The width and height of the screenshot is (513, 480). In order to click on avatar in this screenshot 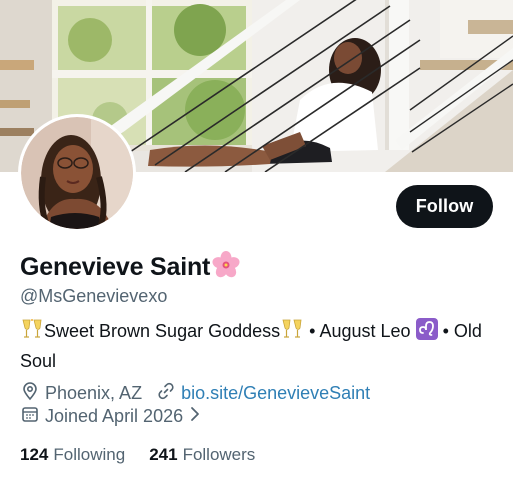, I will do `click(77, 173)`.